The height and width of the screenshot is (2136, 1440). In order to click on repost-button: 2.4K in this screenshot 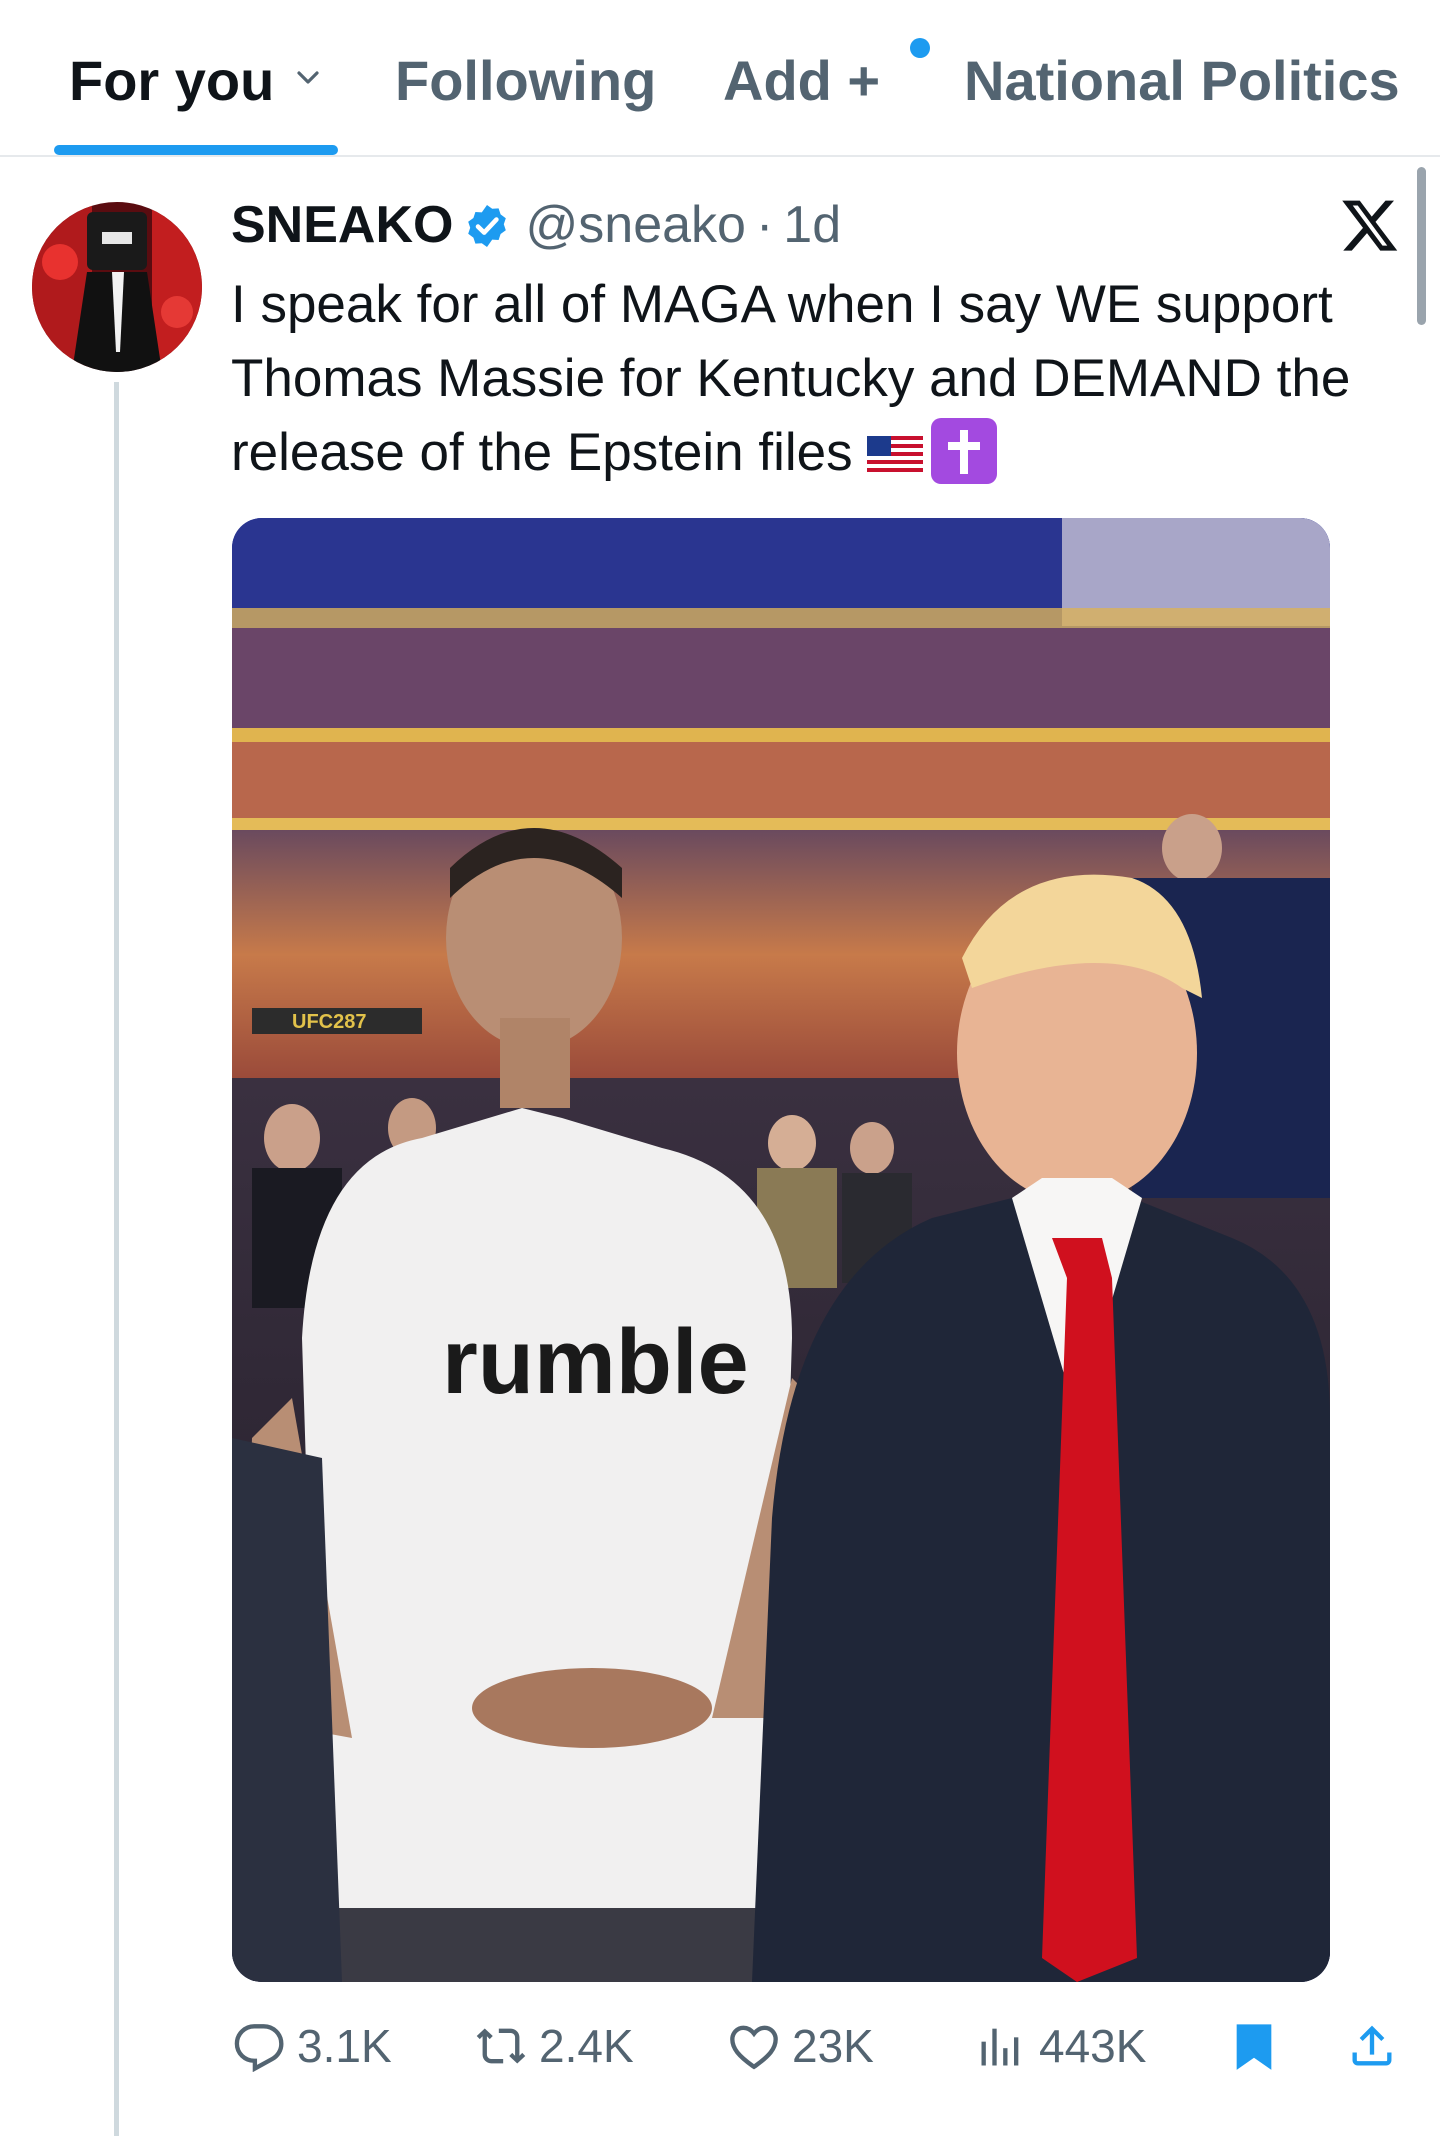, I will do `click(554, 2046)`.